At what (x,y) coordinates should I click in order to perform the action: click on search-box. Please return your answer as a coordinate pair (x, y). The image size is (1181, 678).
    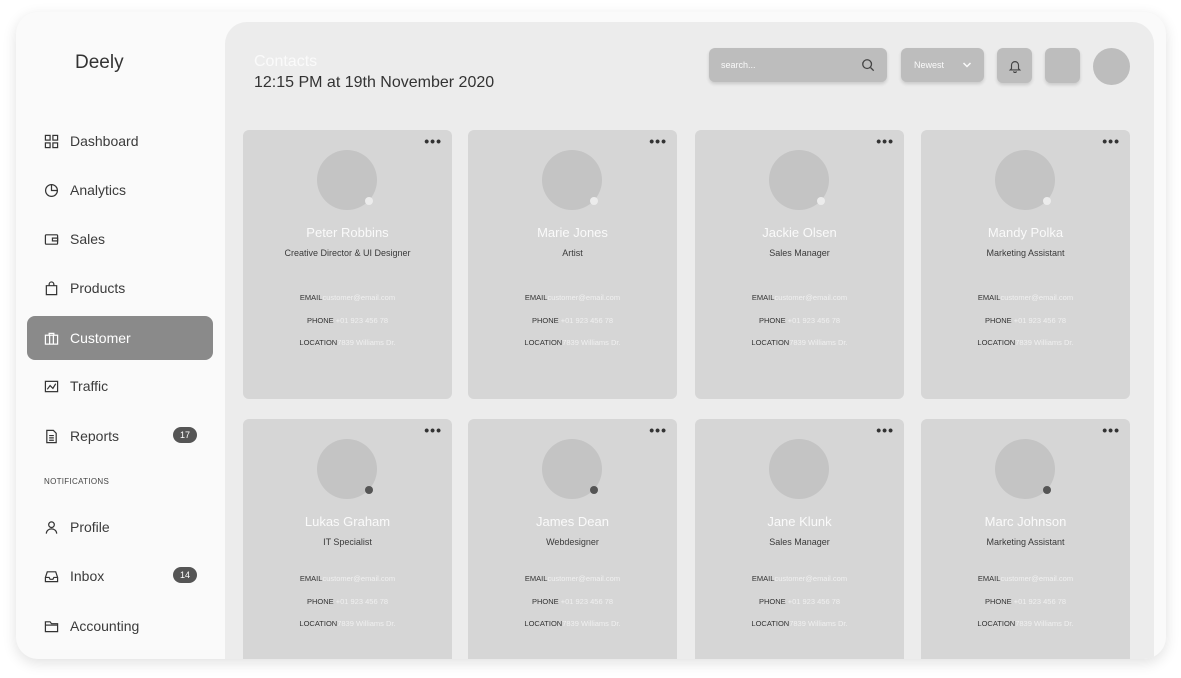
    Looking at the image, I should click on (798, 65).